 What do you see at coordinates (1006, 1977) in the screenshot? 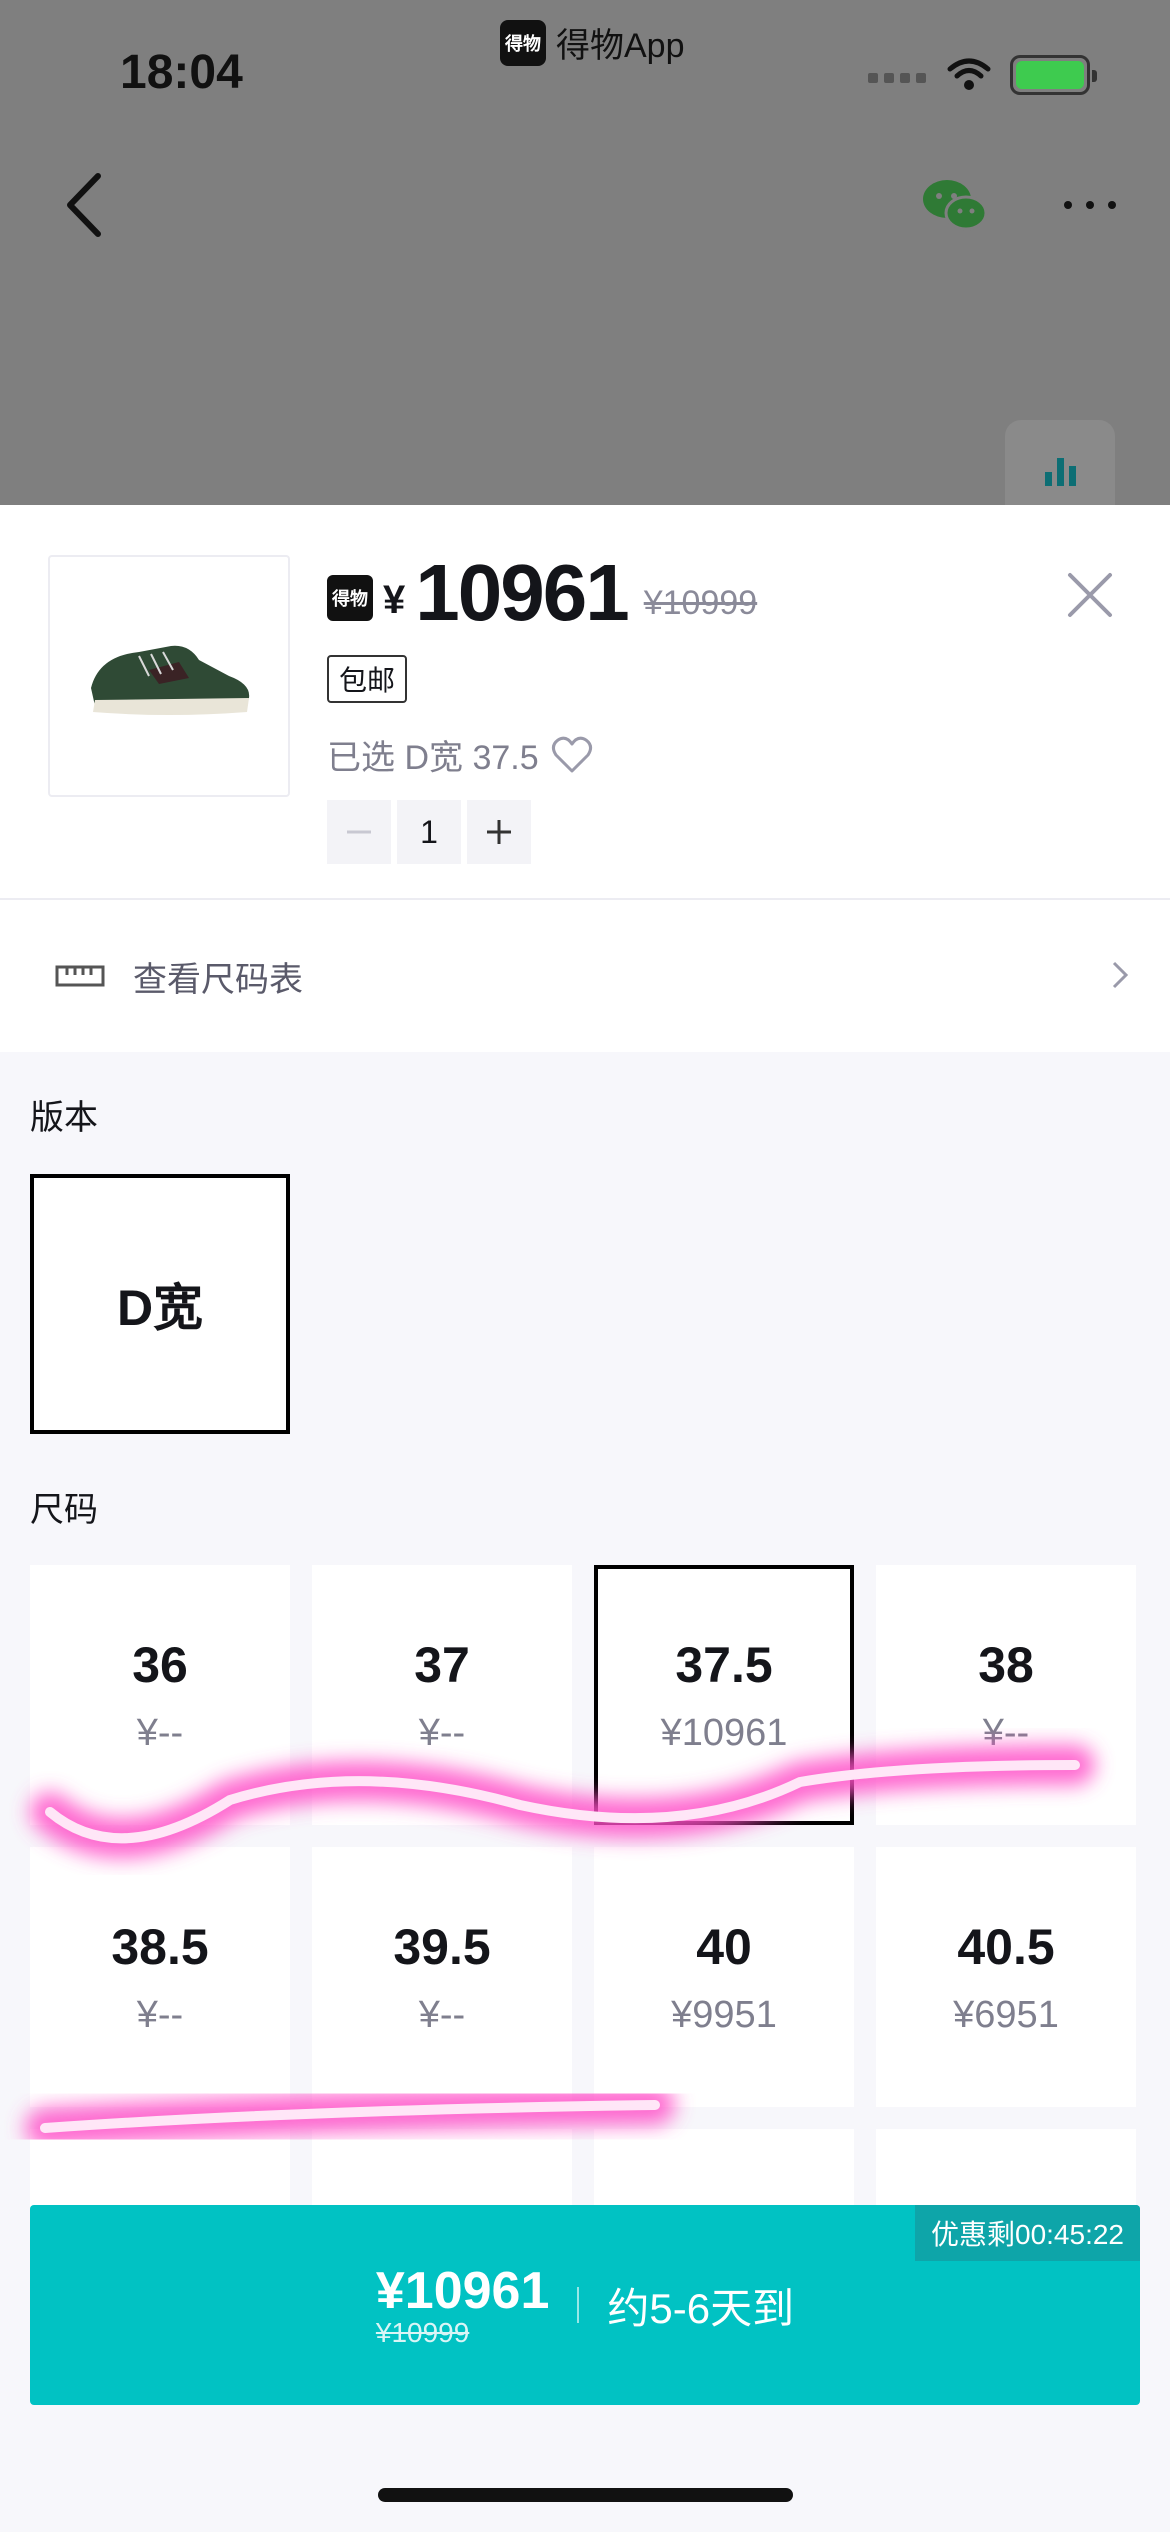
I see `size-option: 40.5 ¥6951` at bounding box center [1006, 1977].